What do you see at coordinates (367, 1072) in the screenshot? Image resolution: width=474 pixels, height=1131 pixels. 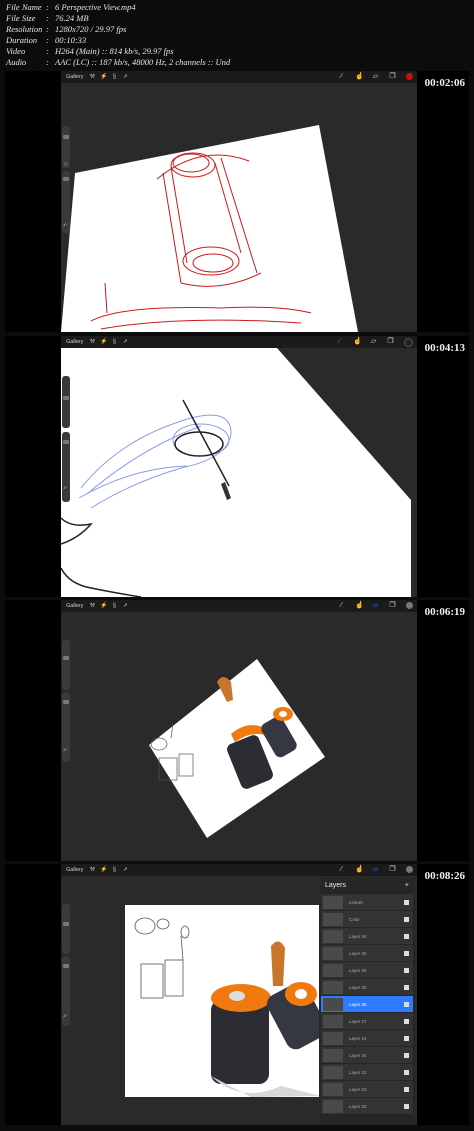 I see `layer-row: Layer 22` at bounding box center [367, 1072].